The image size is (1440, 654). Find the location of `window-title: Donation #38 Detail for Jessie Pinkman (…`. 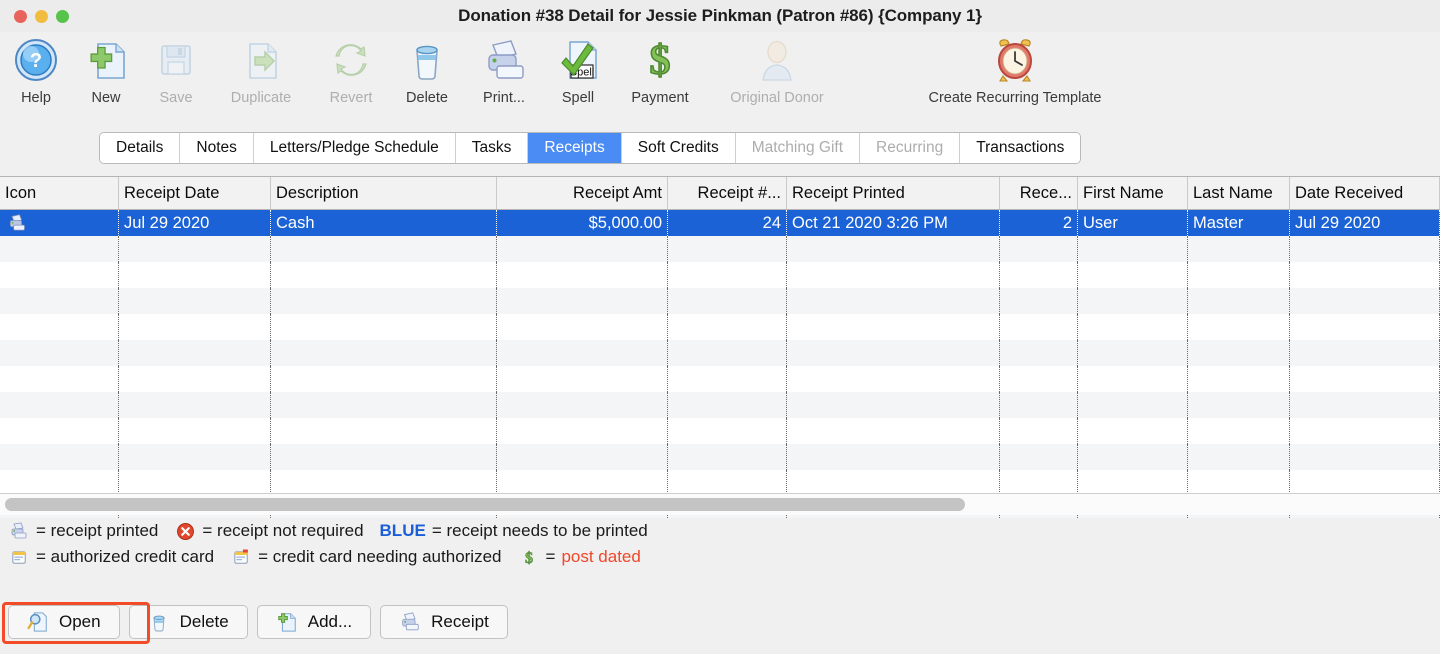

window-title: Donation #38 Detail for Jessie Pinkman (… is located at coordinates (720, 15).